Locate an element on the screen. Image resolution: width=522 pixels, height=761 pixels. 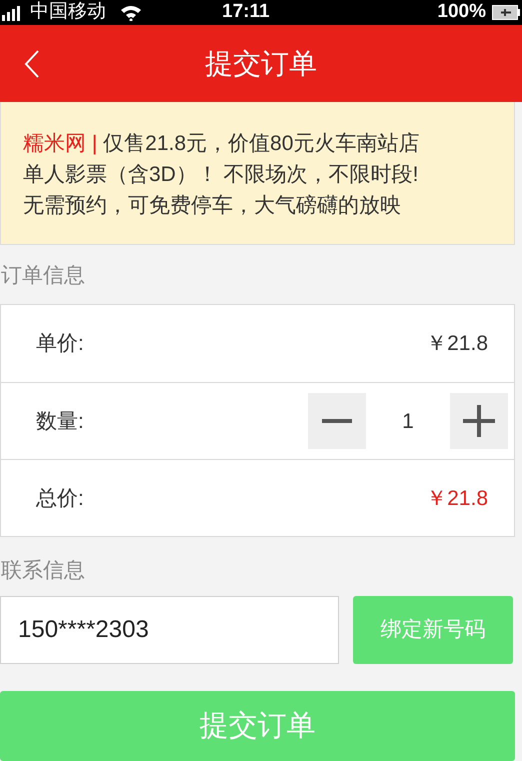
minus-icon is located at coordinates (337, 421).